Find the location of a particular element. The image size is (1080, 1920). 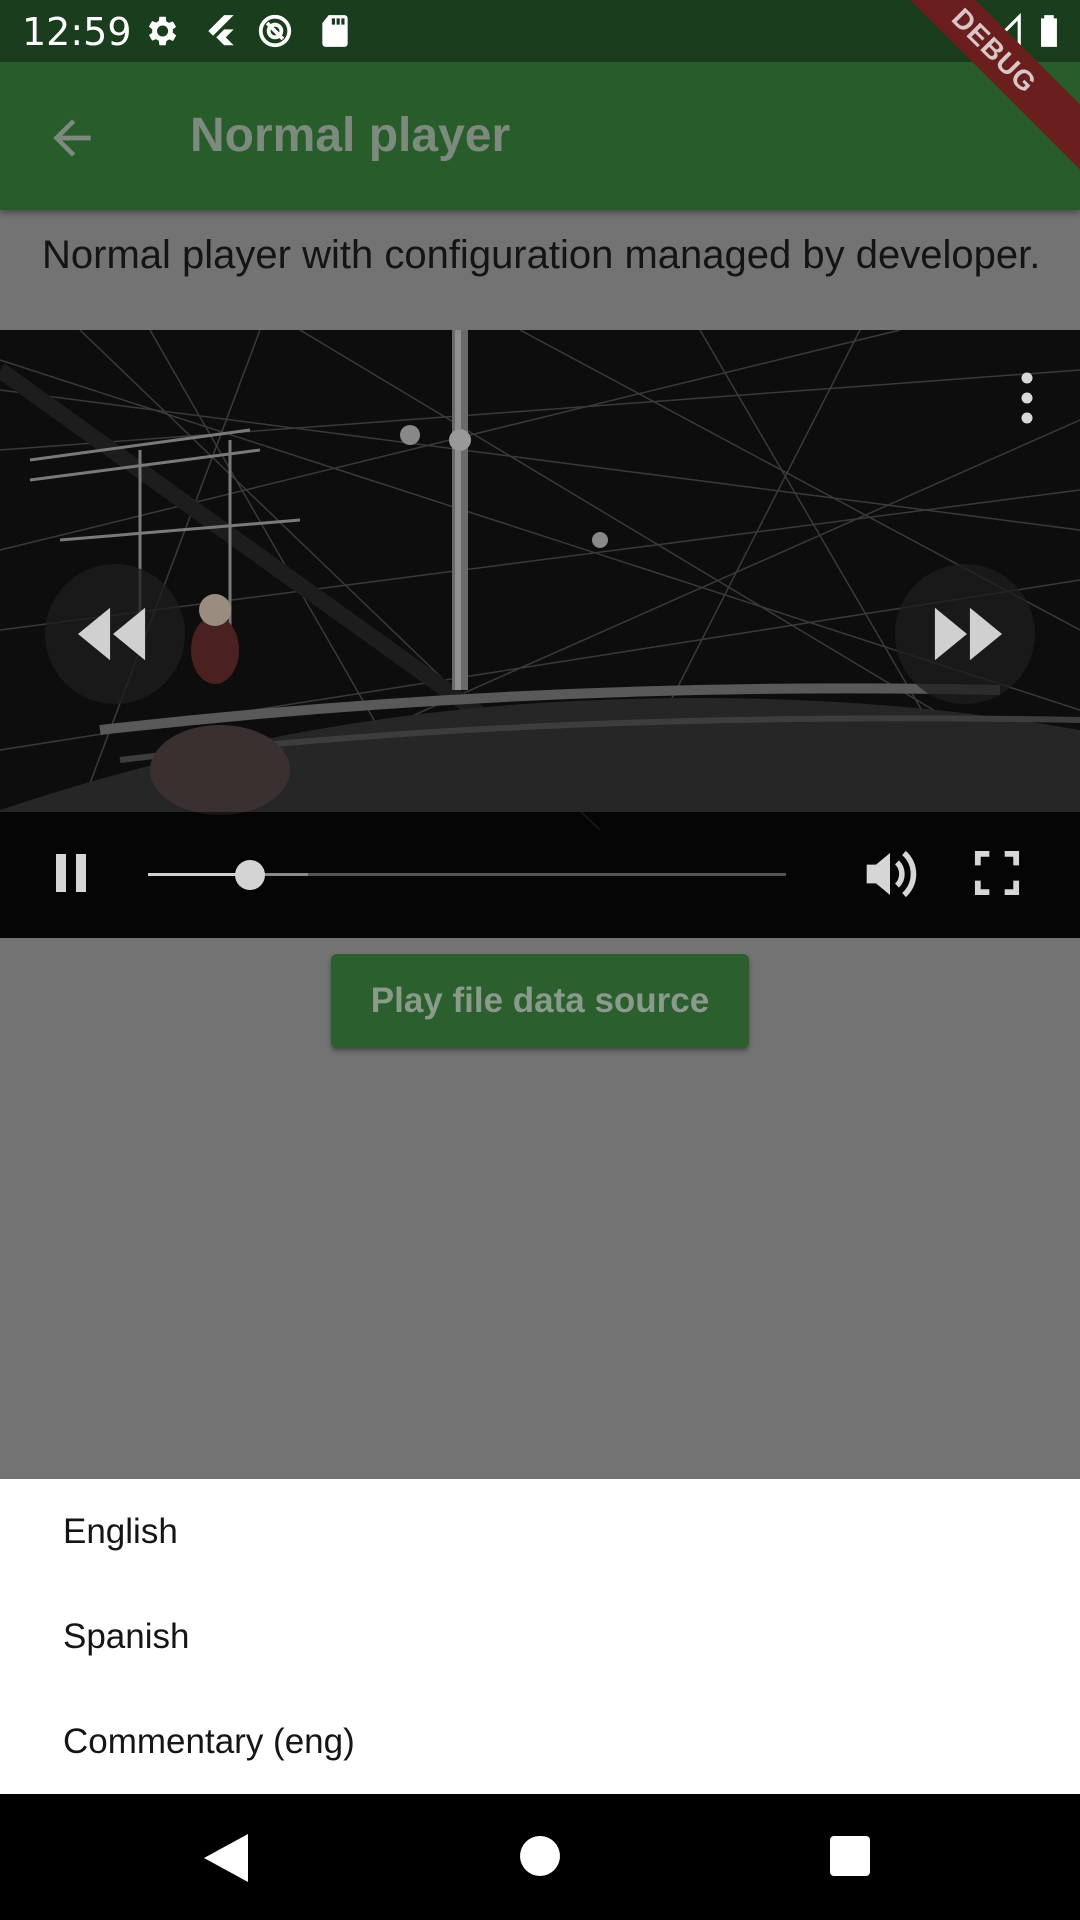

battery-icon is located at coordinates (1049, 31).